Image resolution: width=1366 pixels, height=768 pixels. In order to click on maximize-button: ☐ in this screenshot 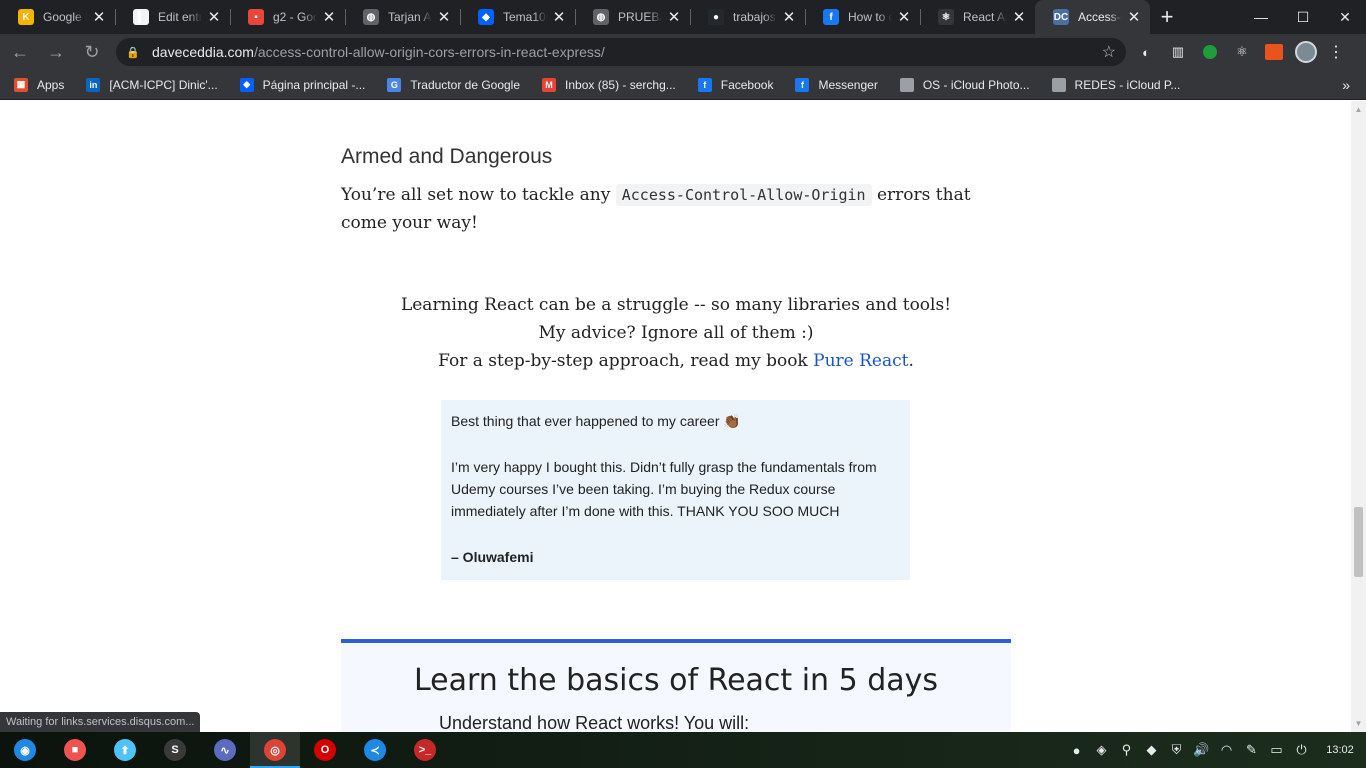, I will do `click(1303, 17)`.